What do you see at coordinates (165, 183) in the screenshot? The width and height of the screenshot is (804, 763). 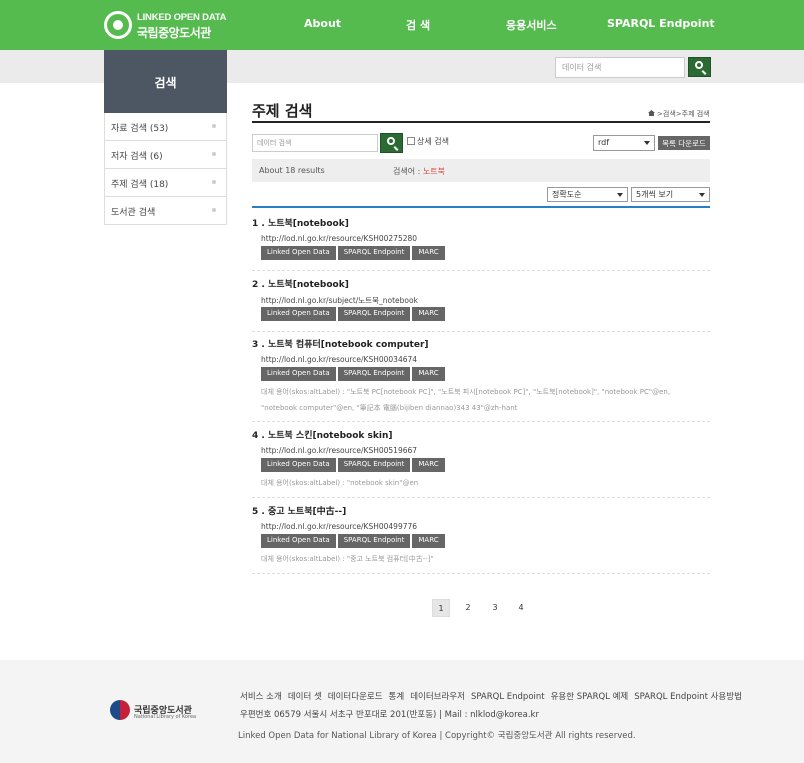 I see `sidebar-item-subject-search: 주제 검색 (18)` at bounding box center [165, 183].